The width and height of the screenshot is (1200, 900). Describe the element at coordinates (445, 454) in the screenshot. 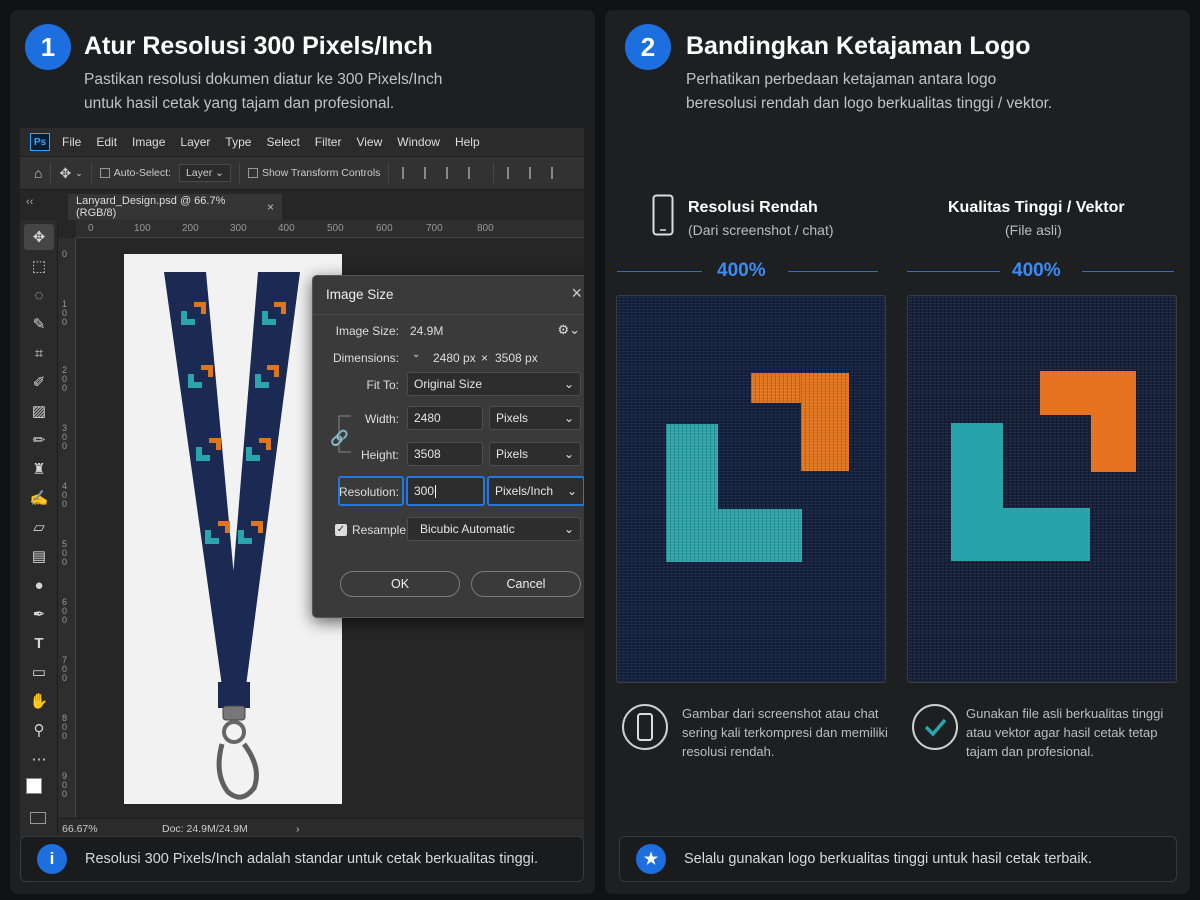

I see `height-input: 3508` at that location.